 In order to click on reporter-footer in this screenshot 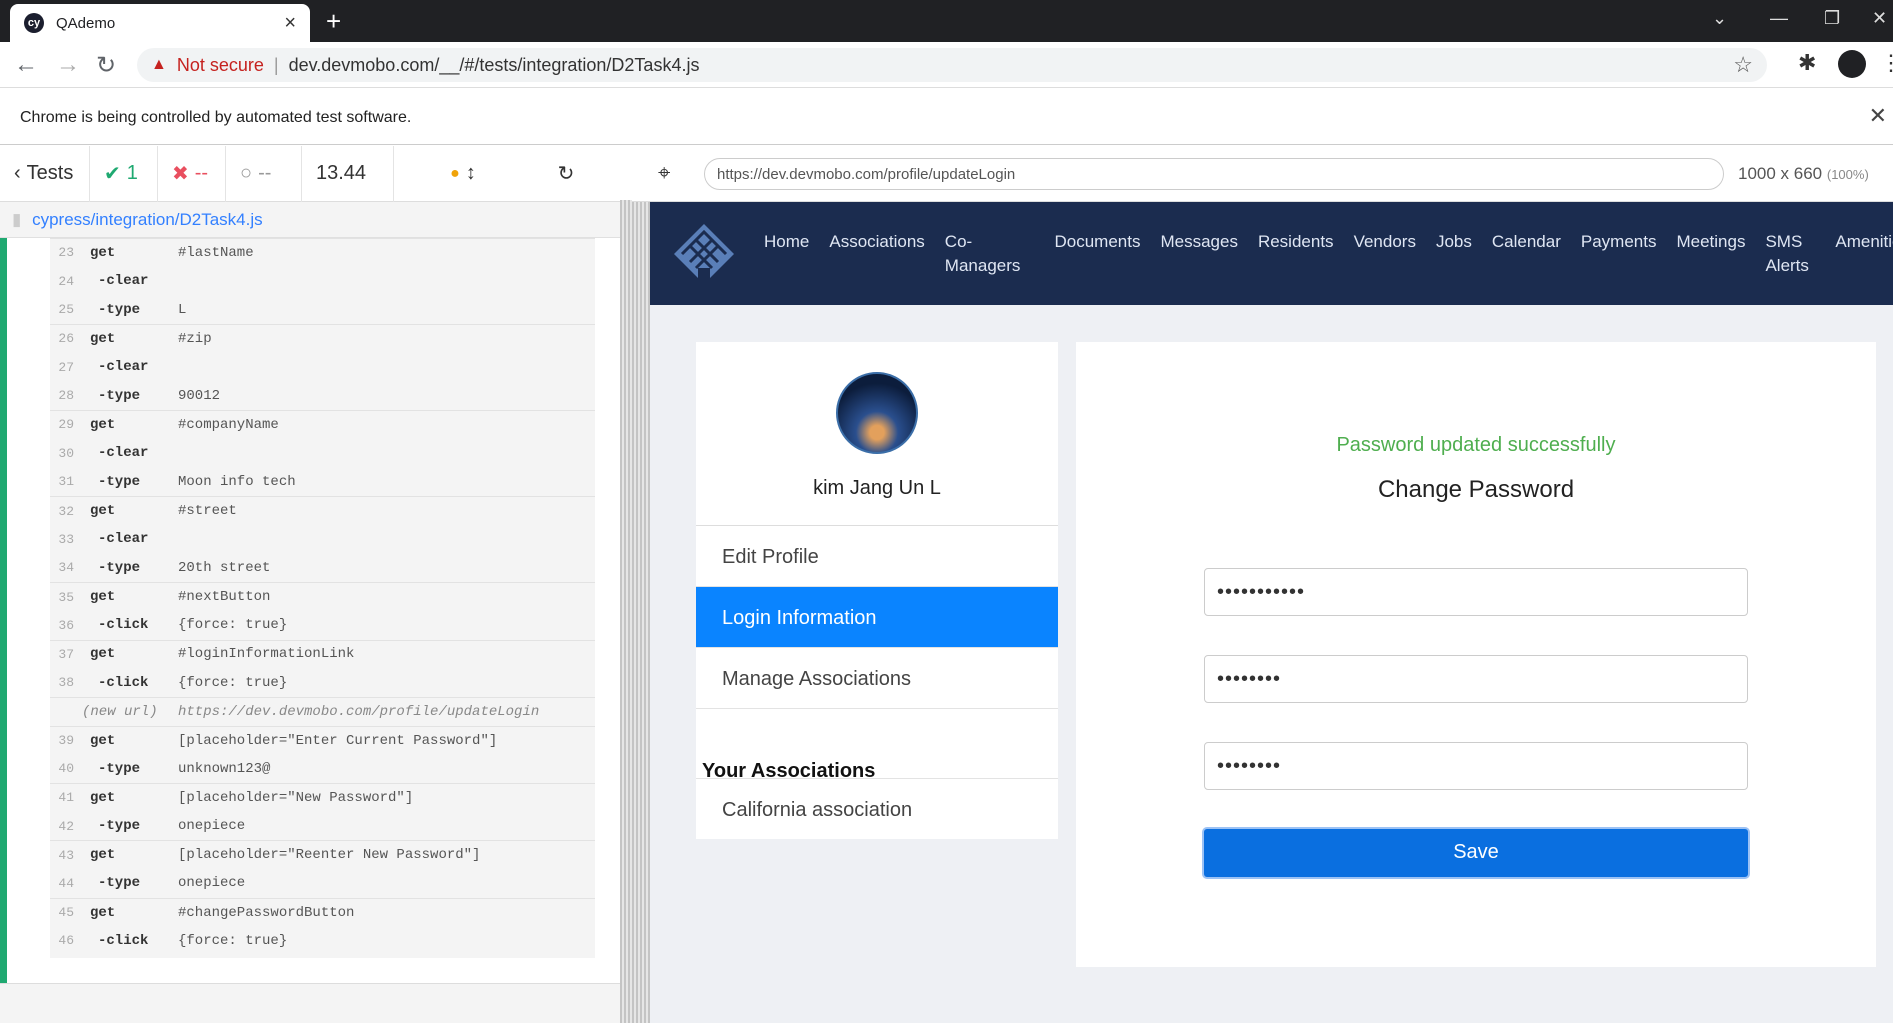, I will do `click(310, 1003)`.